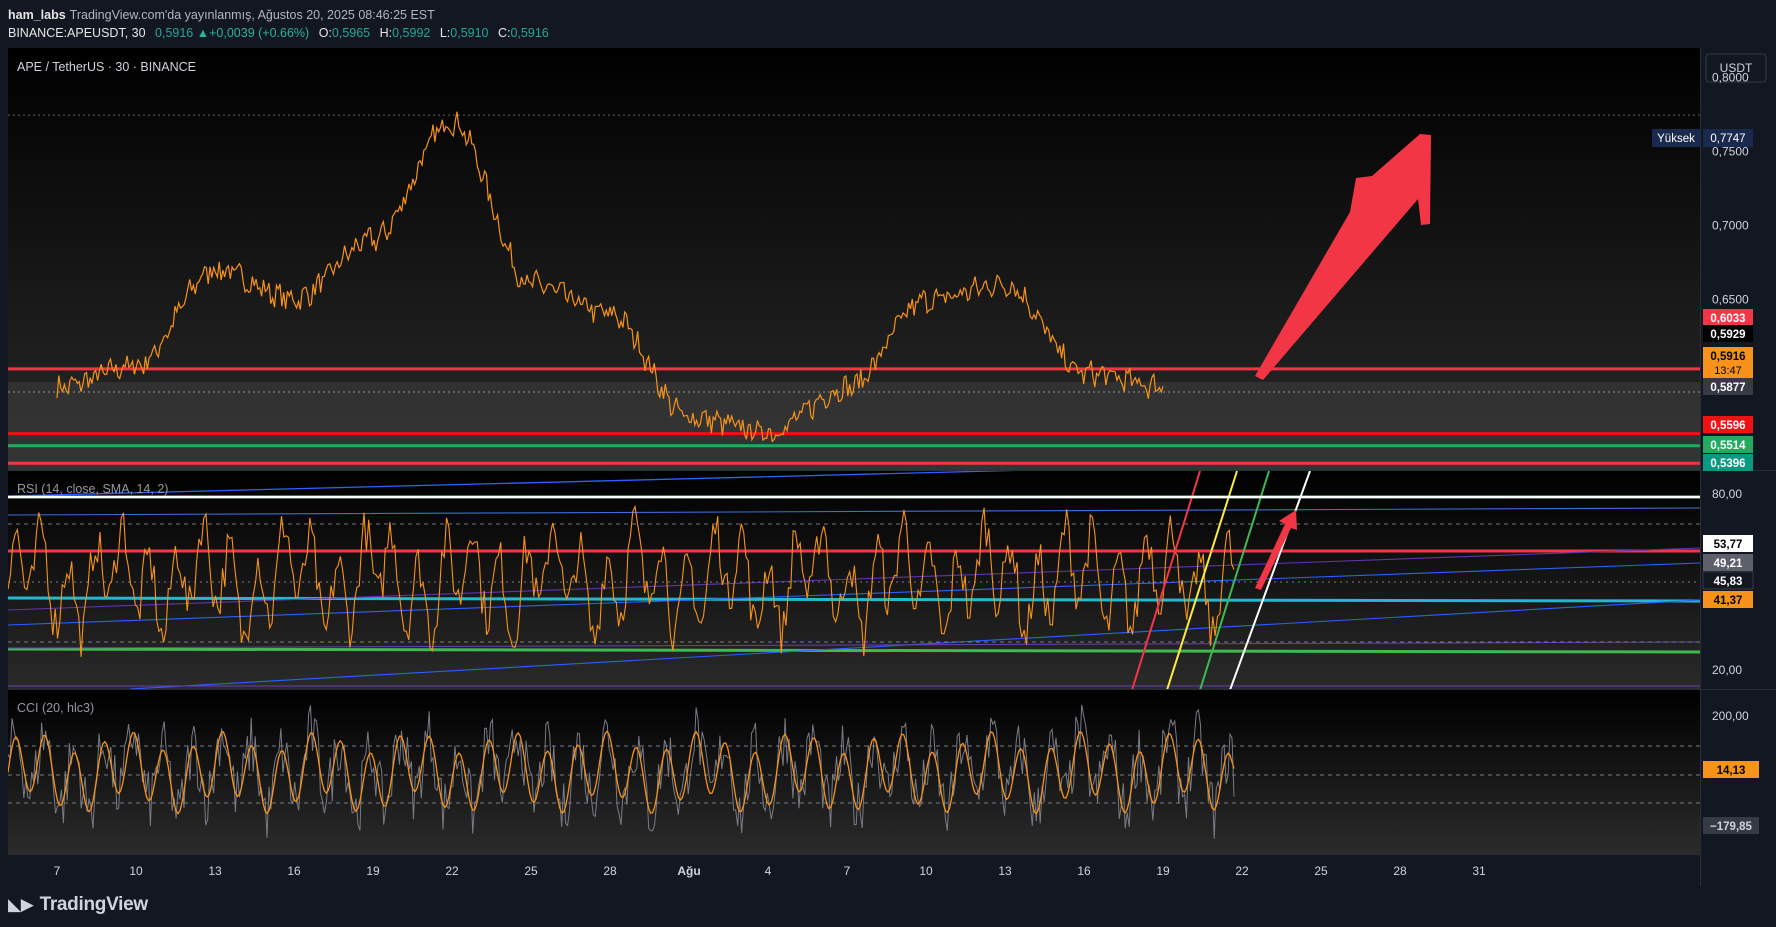 The height and width of the screenshot is (927, 1776). I want to click on price-tag-label: 0,5514, so click(1728, 446).